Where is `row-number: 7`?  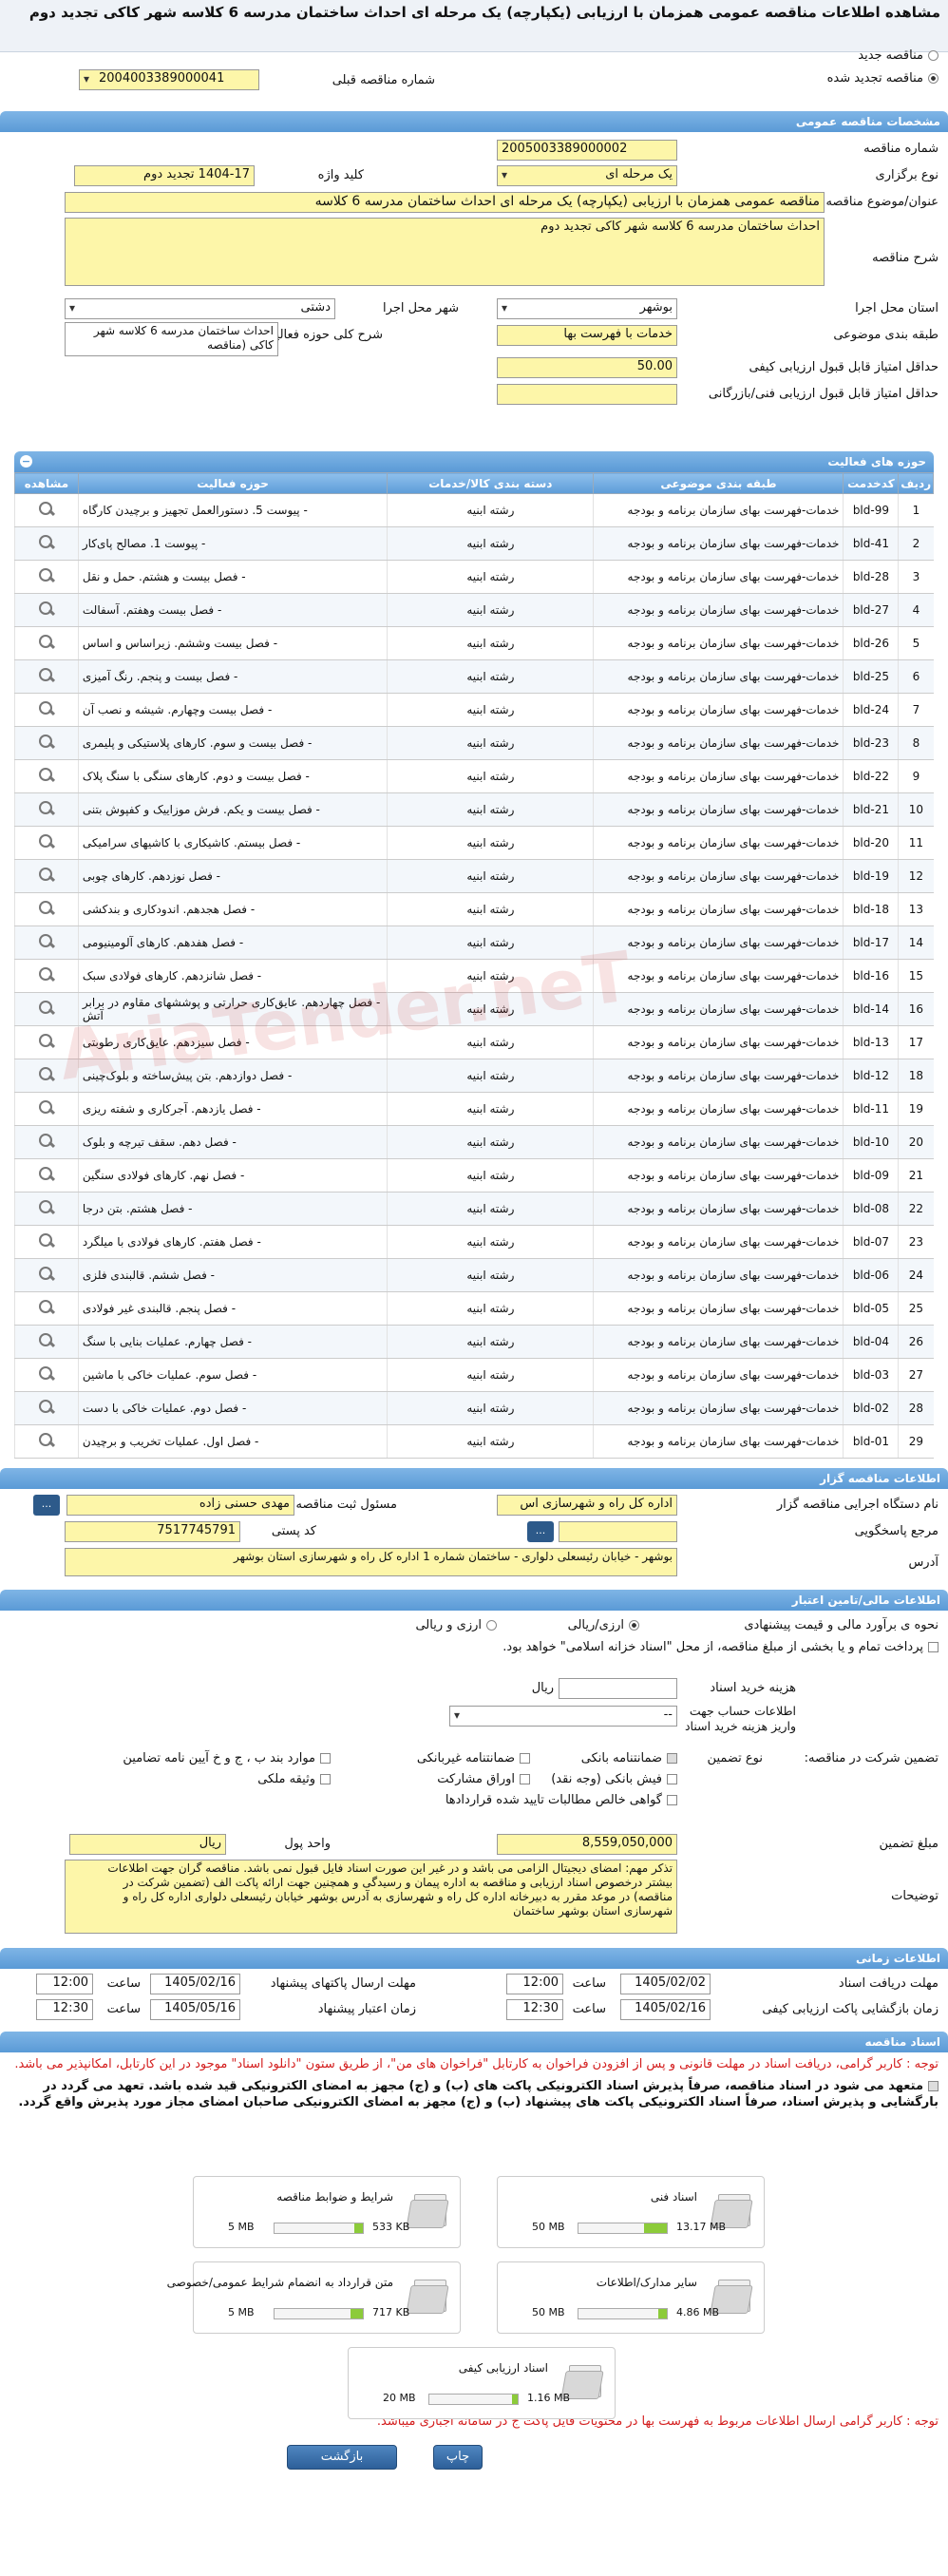
row-number: 7 is located at coordinates (916, 710).